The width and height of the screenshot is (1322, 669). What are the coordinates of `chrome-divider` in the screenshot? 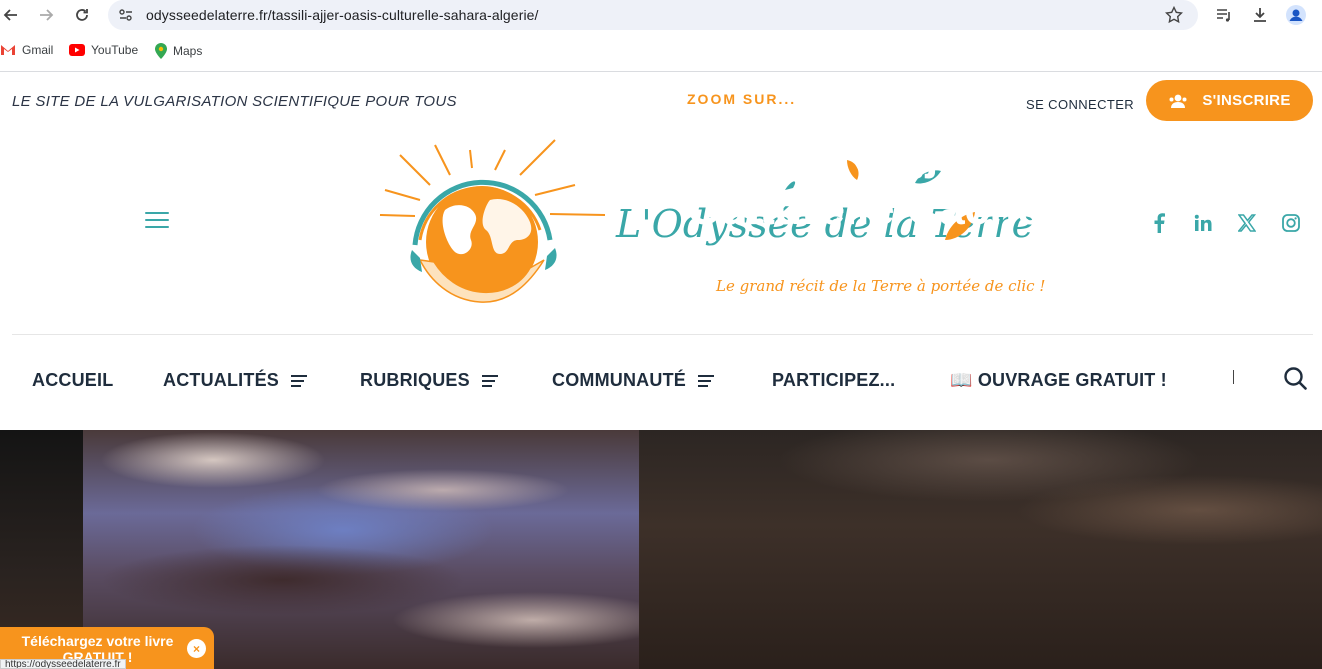 It's located at (661, 71).